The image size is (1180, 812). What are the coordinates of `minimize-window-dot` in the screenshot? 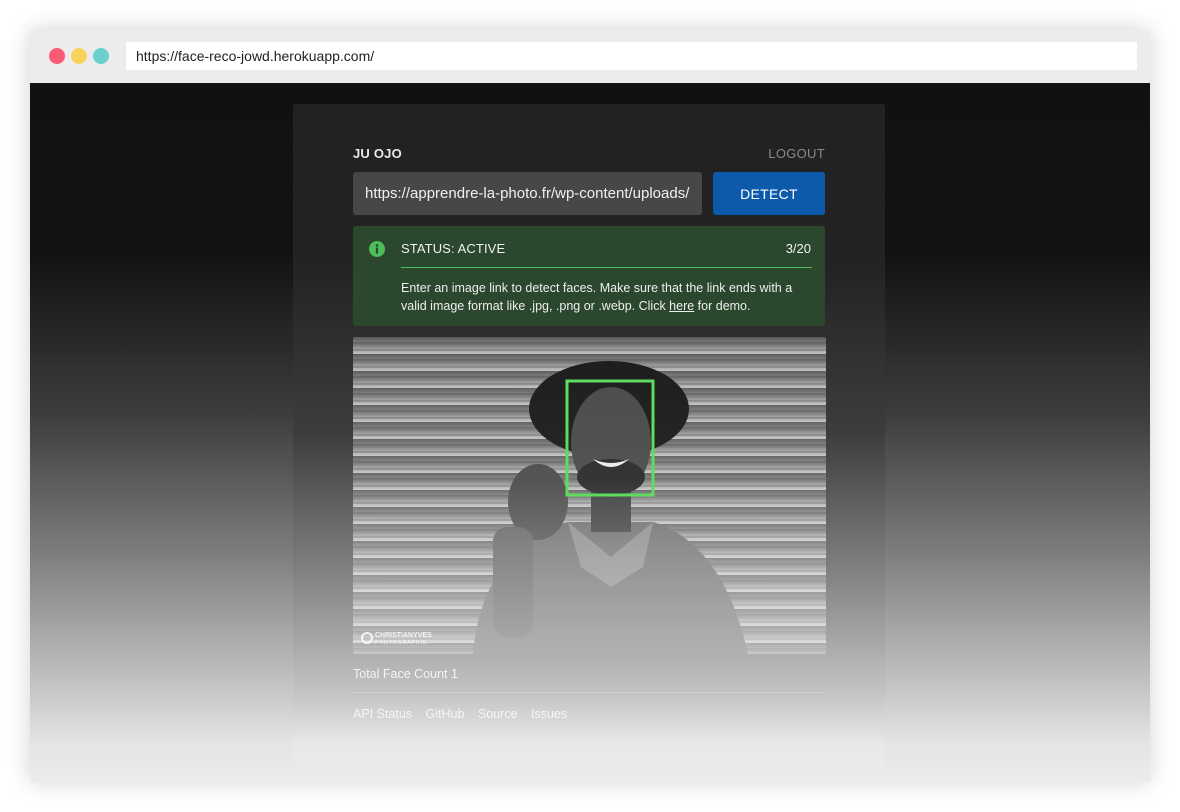 It's located at (79, 56).